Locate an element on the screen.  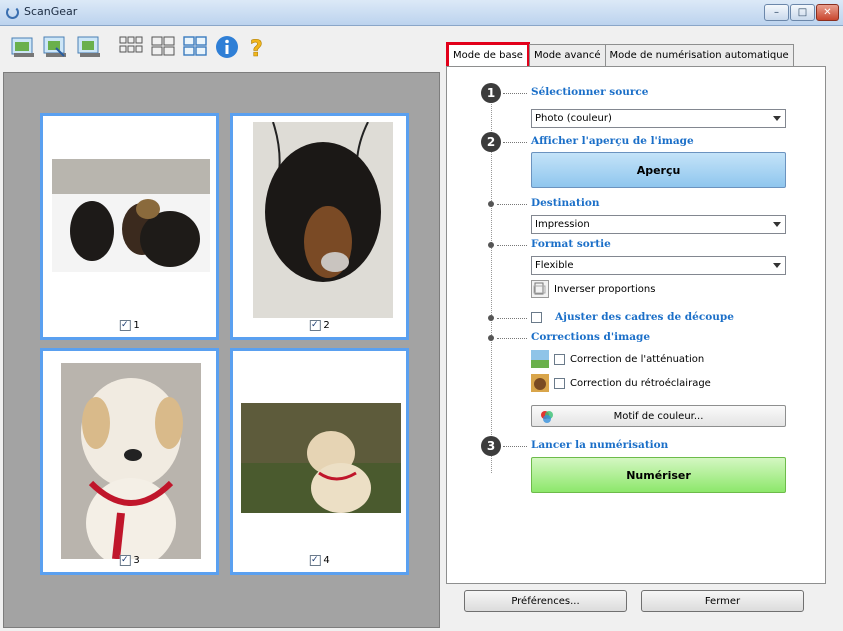
close-icon: ✕ is located at coordinates (827, 12).